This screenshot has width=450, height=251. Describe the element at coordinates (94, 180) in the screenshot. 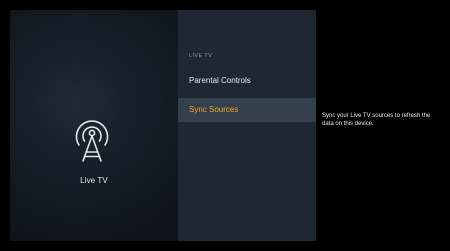

I see `category-label: Live TV` at that location.